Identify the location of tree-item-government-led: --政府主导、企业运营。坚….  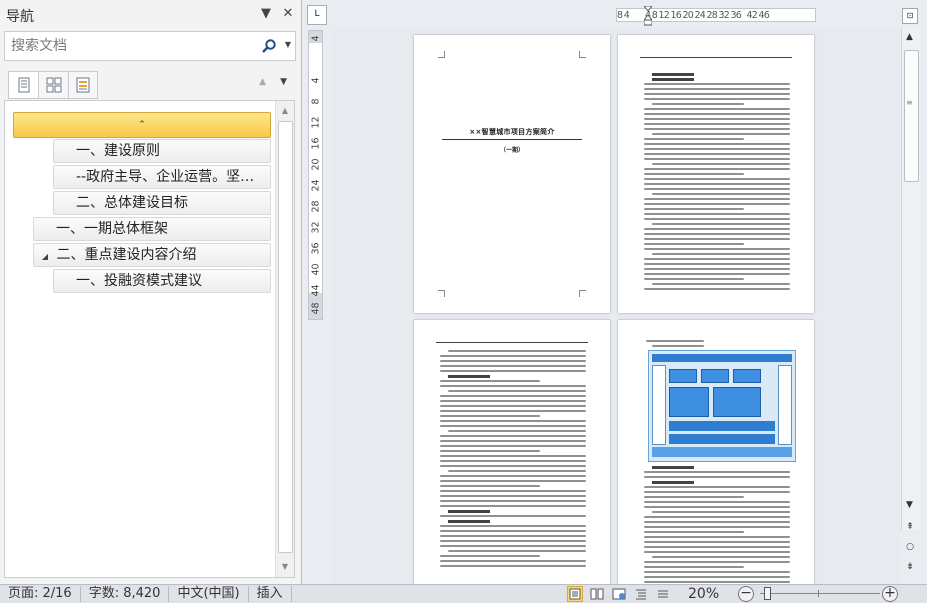
(162, 177).